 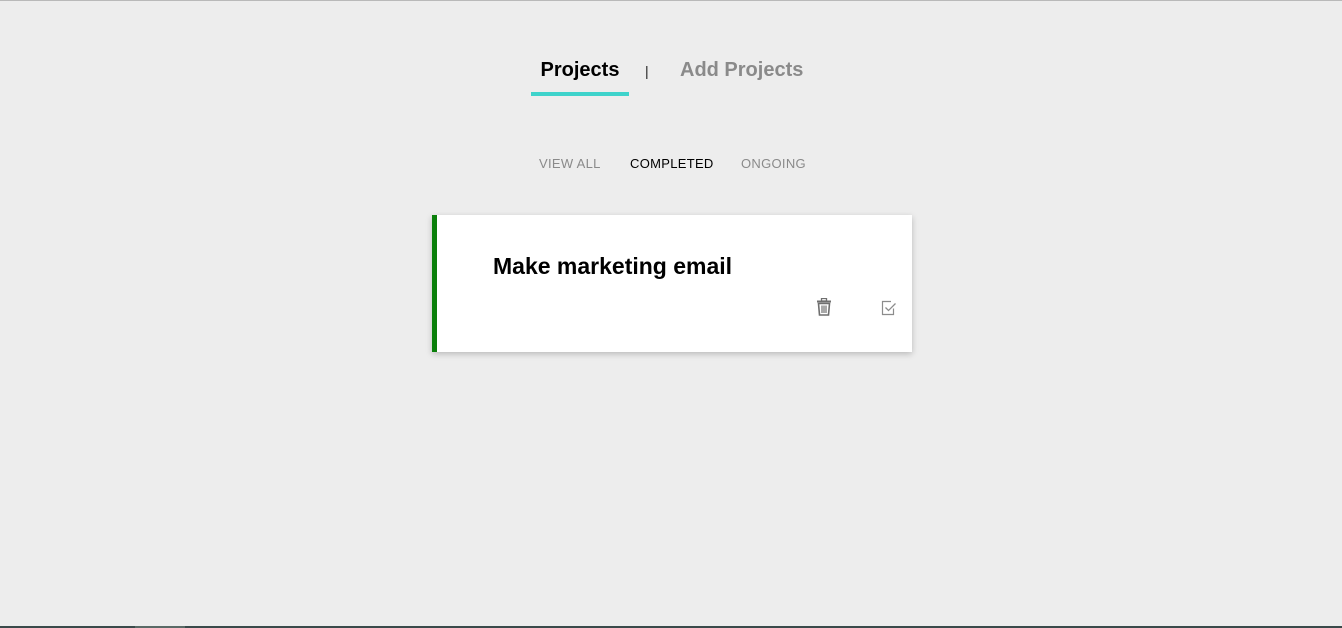 I want to click on filter-completed: COMPLETED, so click(x=672, y=163).